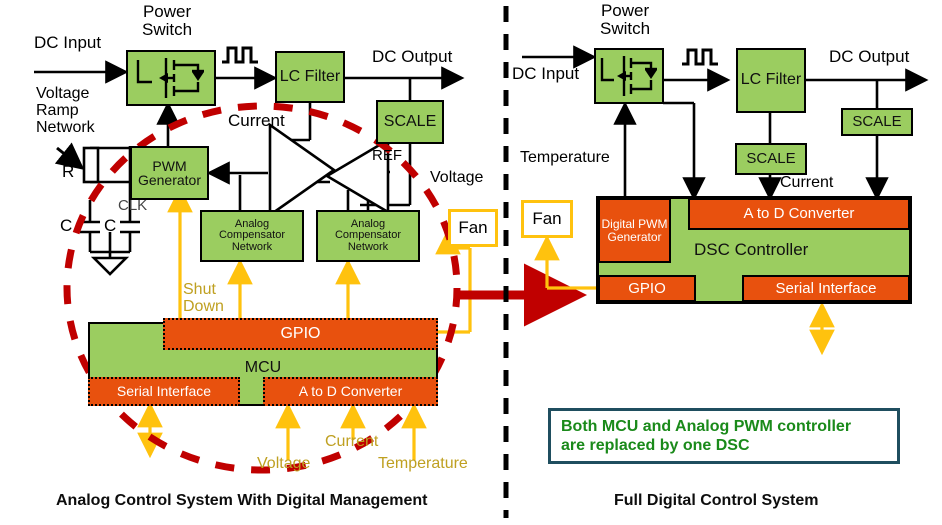 The image size is (942, 525). Describe the element at coordinates (412, 56) in the screenshot. I see `left-dc-output-label: DC Output` at that location.